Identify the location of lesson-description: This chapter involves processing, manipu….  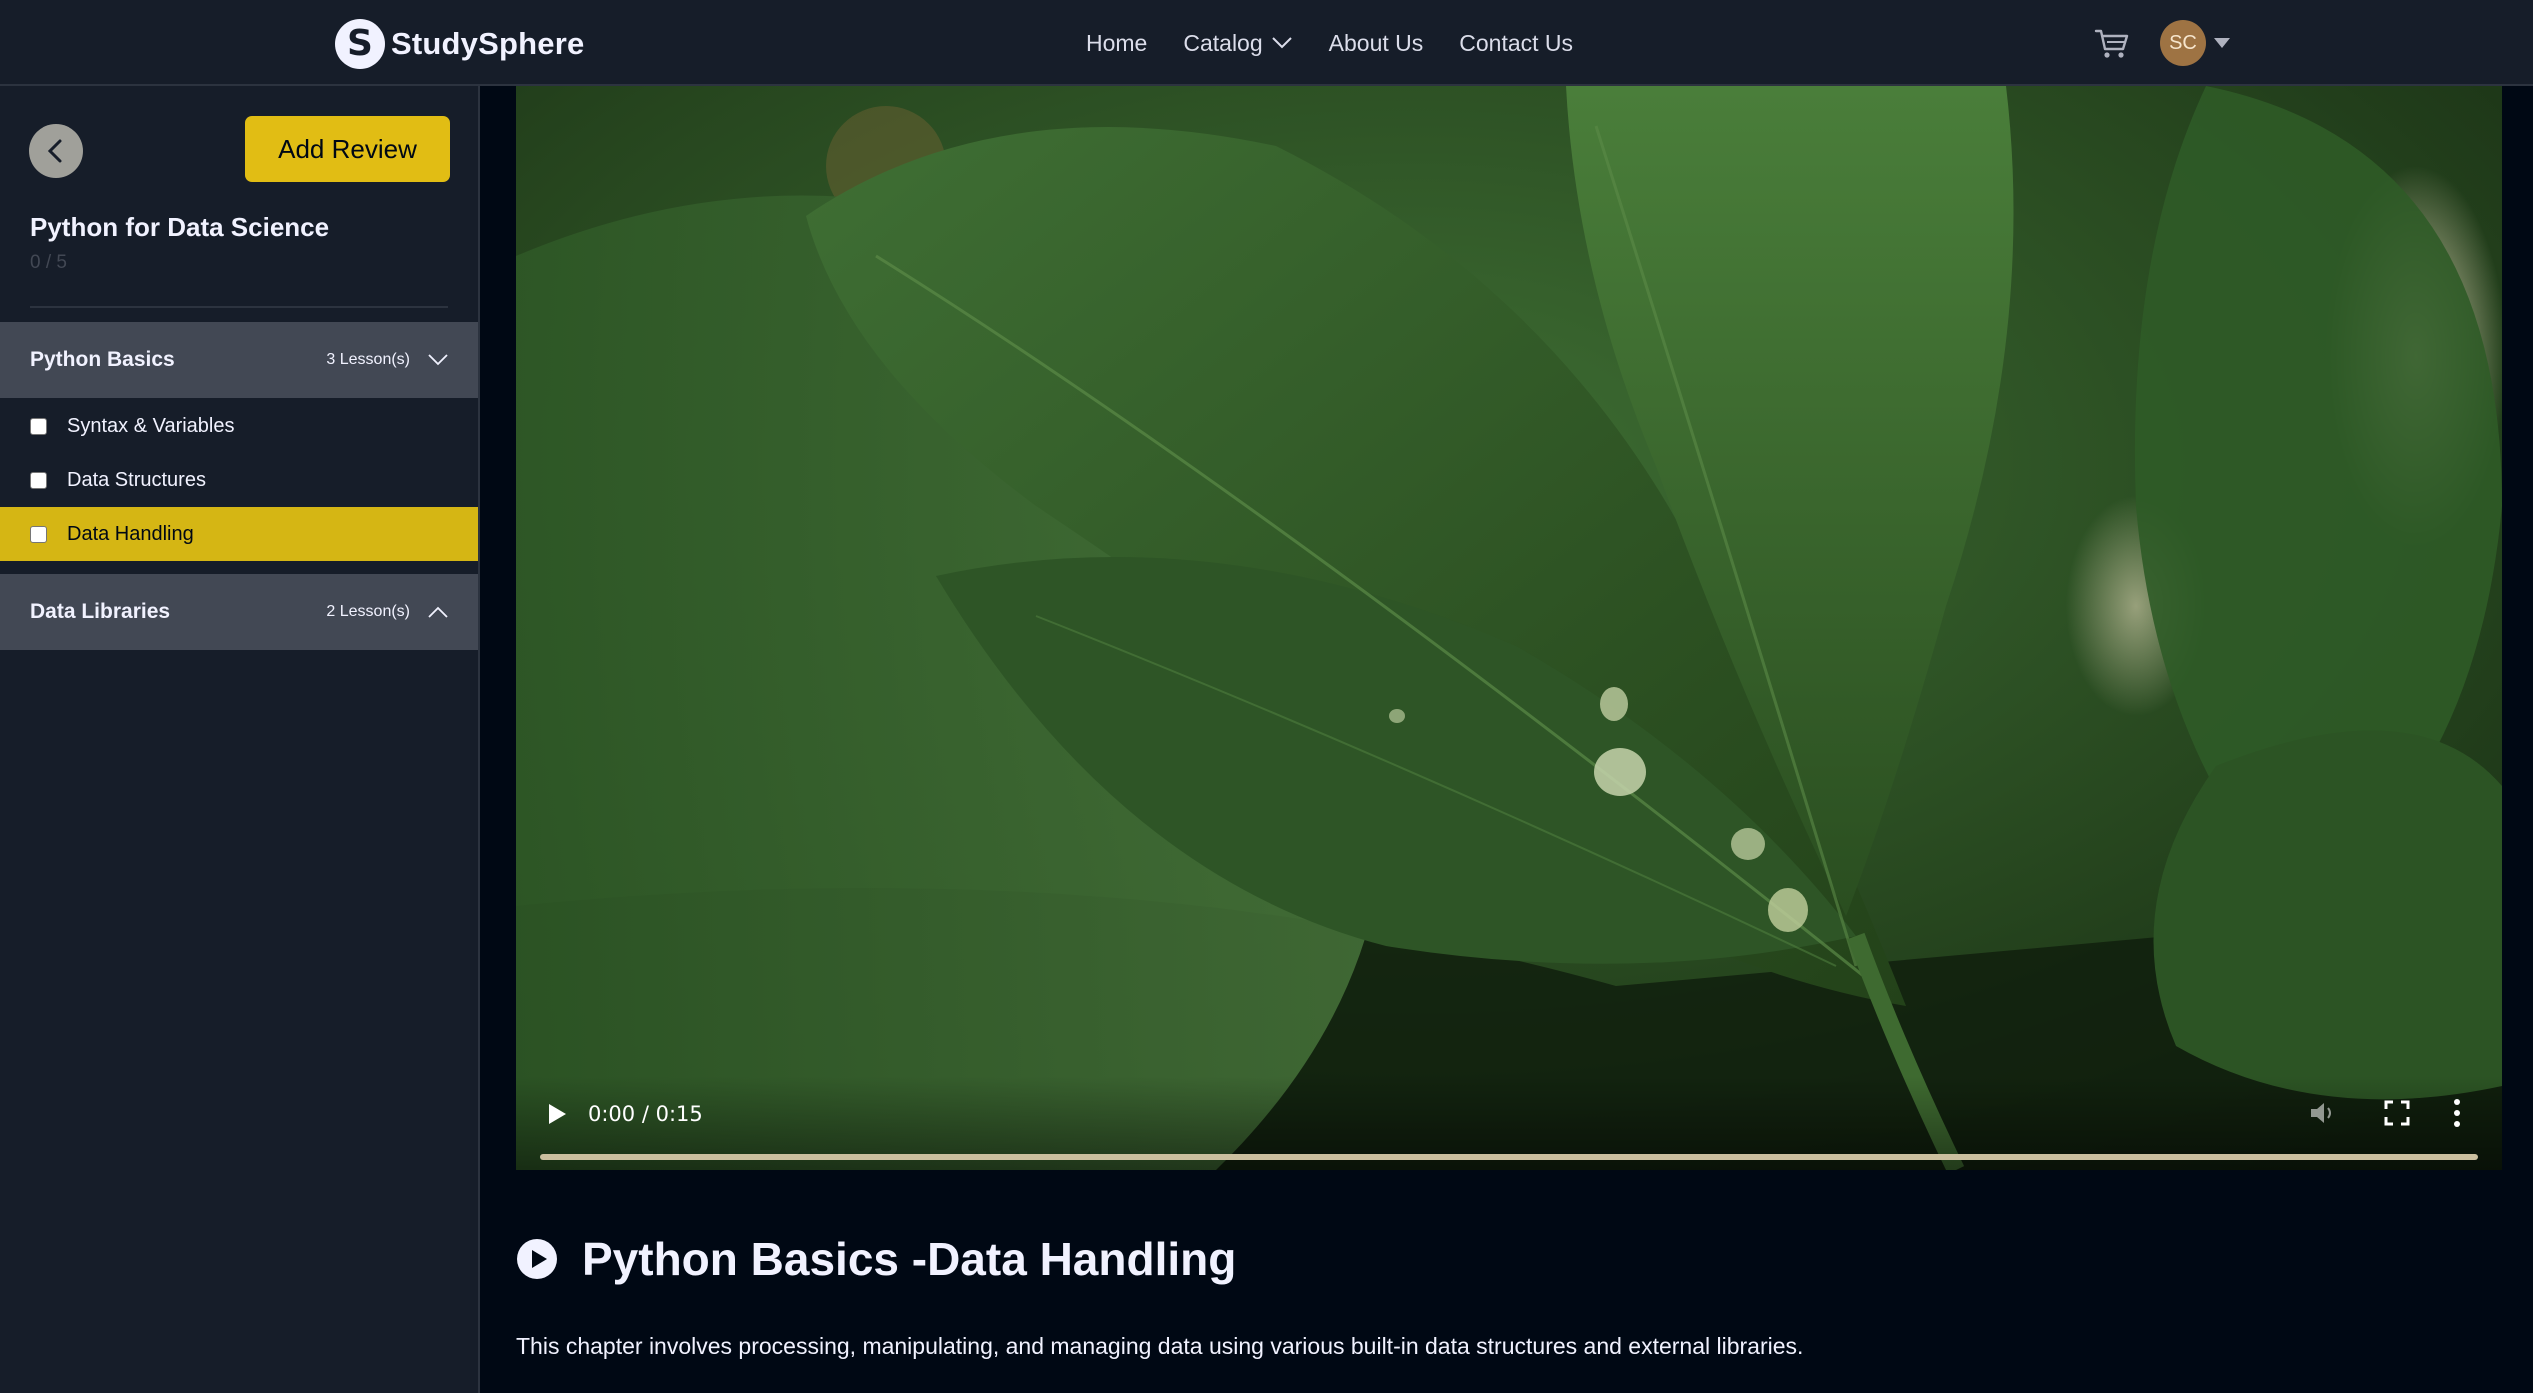
(1160, 1346).